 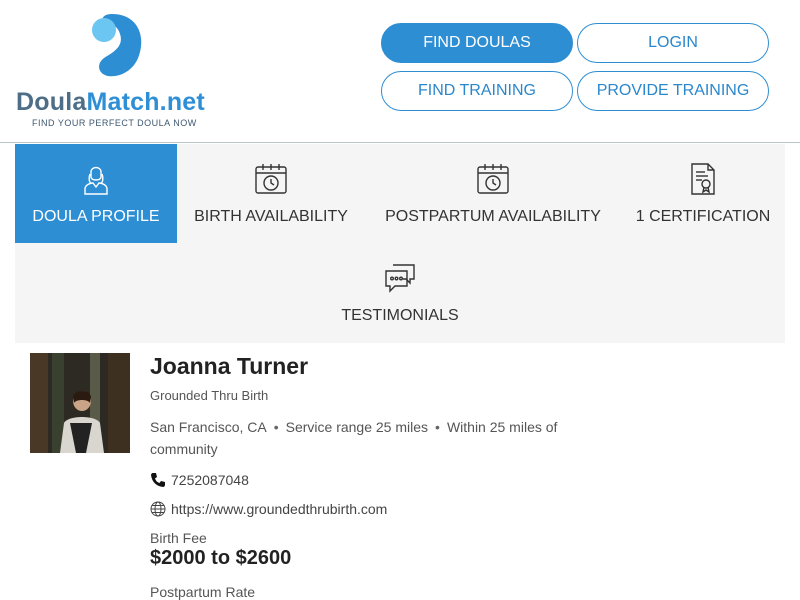 What do you see at coordinates (279, 509) in the screenshot?
I see `website-link: https://www.groundedthrubirth.com` at bounding box center [279, 509].